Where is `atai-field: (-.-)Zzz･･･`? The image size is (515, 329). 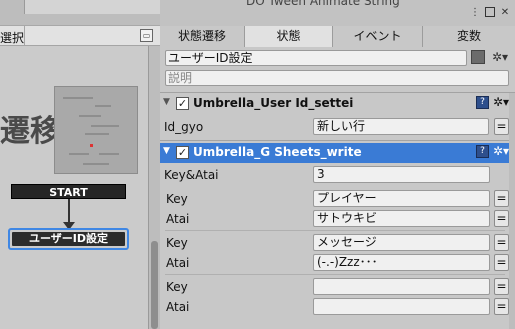
atai-field: (-.-)Zzz･･･ is located at coordinates (401, 262).